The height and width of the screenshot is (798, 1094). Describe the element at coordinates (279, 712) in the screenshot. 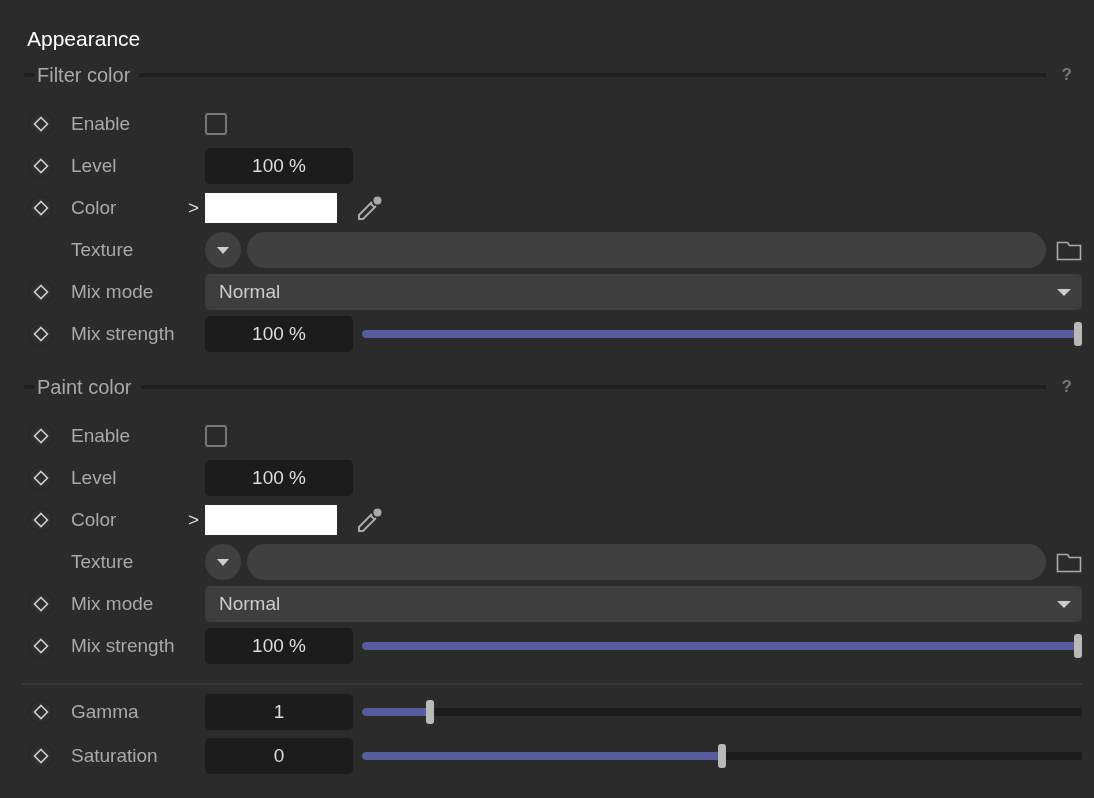

I see `value-field: 1` at that location.